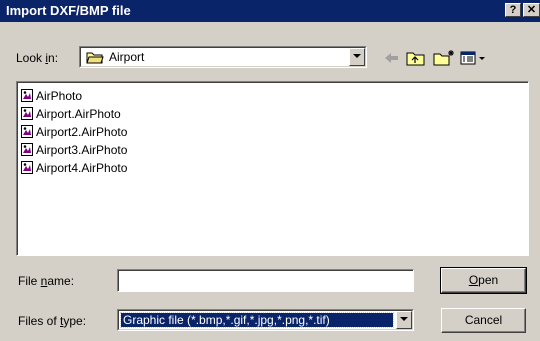 The height and width of the screenshot is (341, 540). I want to click on file-name: Airport.AirPhoto, so click(78, 114).